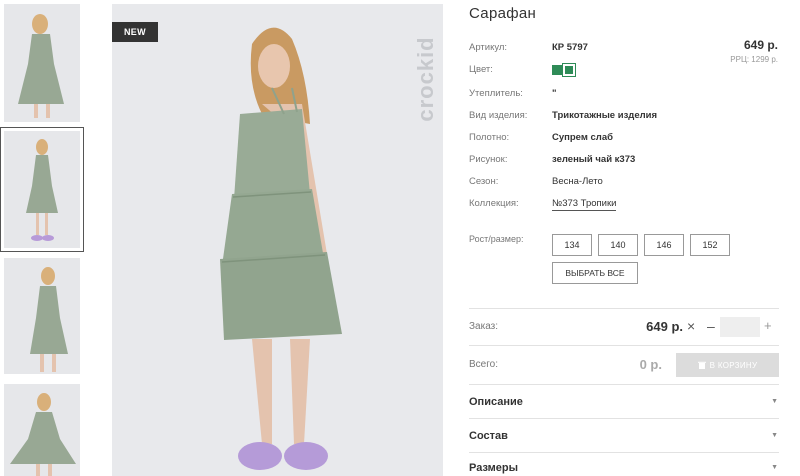  I want to click on accordion-description: Описание, so click(496, 402).